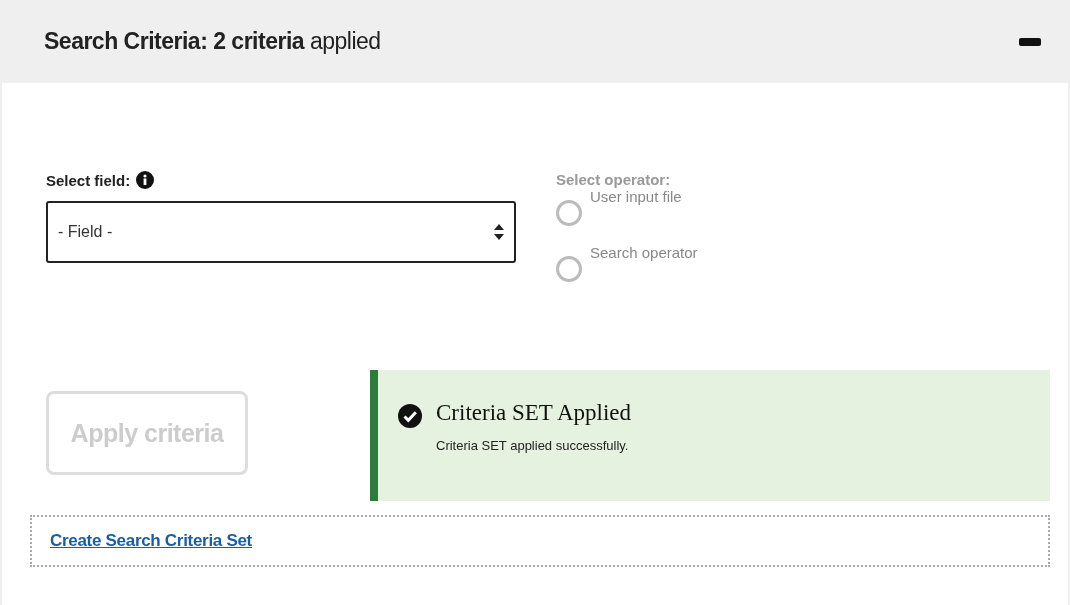 This screenshot has height=605, width=1070. I want to click on alert-title: Criteria SET Applied, so click(534, 413).